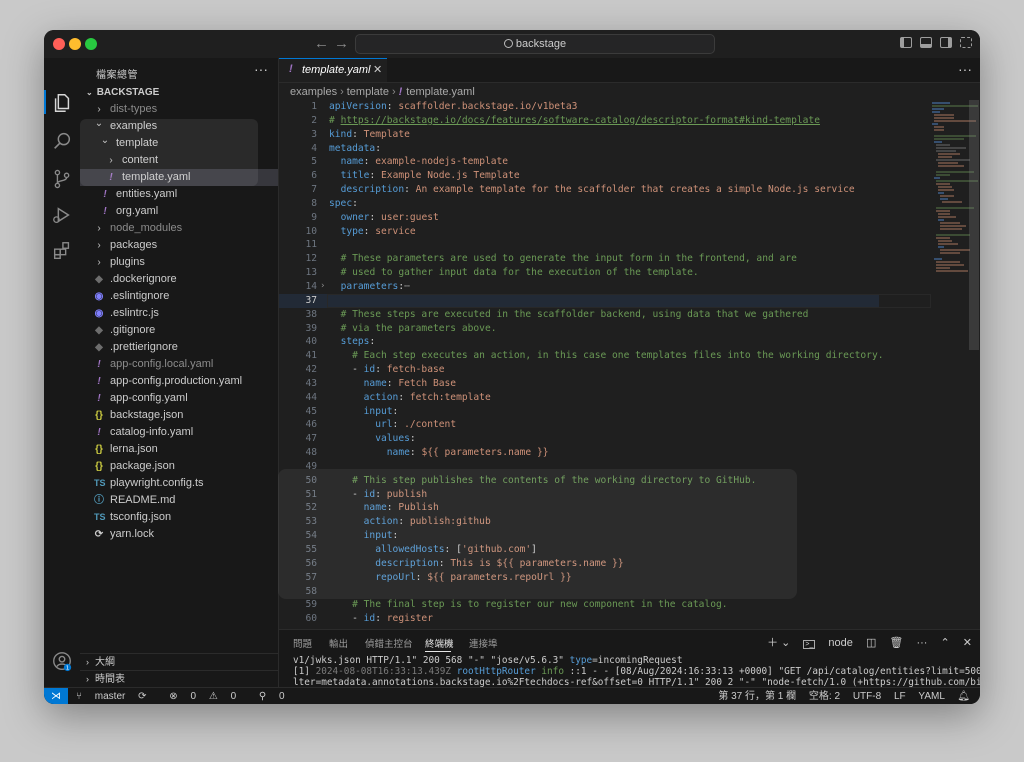 This screenshot has width=1024, height=762. I want to click on language-mode: YAML, so click(931, 696).